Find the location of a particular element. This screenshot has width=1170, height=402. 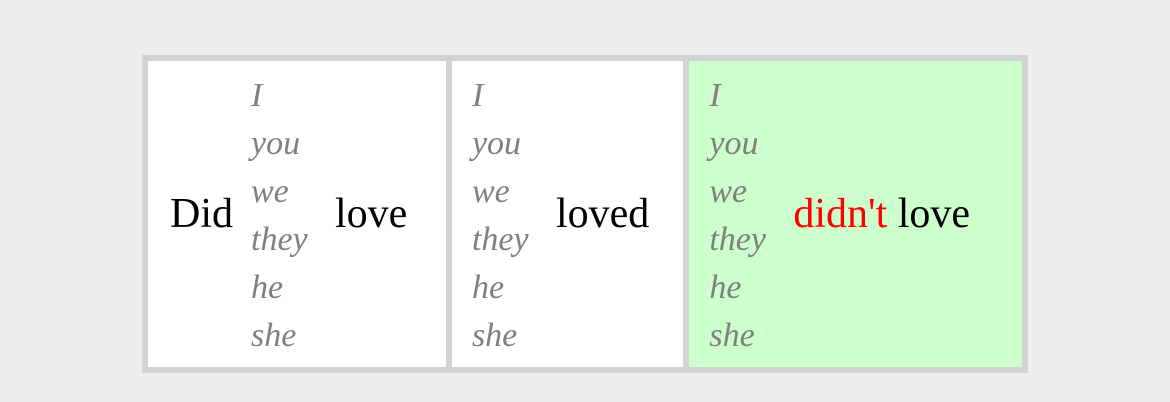

auxiliary-did: Did is located at coordinates (201, 214).